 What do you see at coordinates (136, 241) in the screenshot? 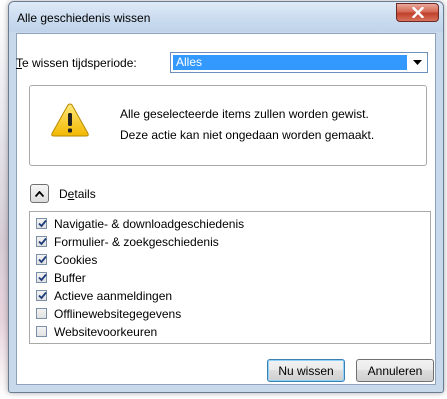
I see `list-item-label: Formulier- & zoekgeschiedenis` at bounding box center [136, 241].